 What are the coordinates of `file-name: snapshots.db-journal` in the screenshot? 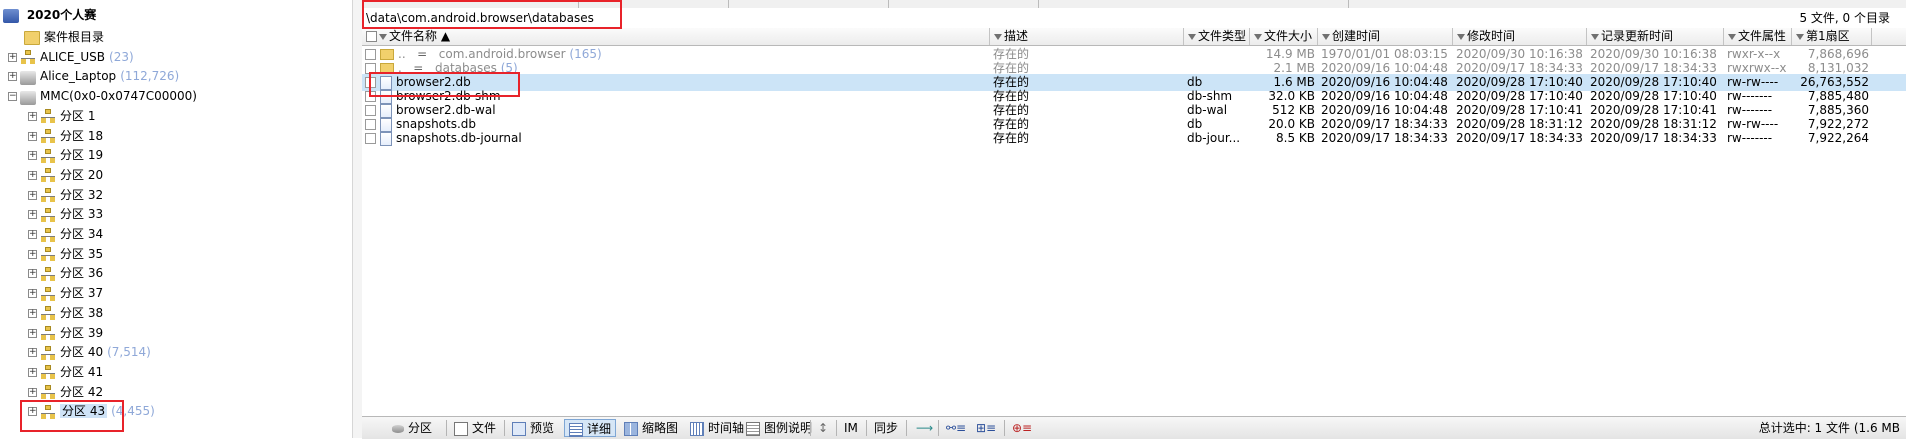 It's located at (459, 138).